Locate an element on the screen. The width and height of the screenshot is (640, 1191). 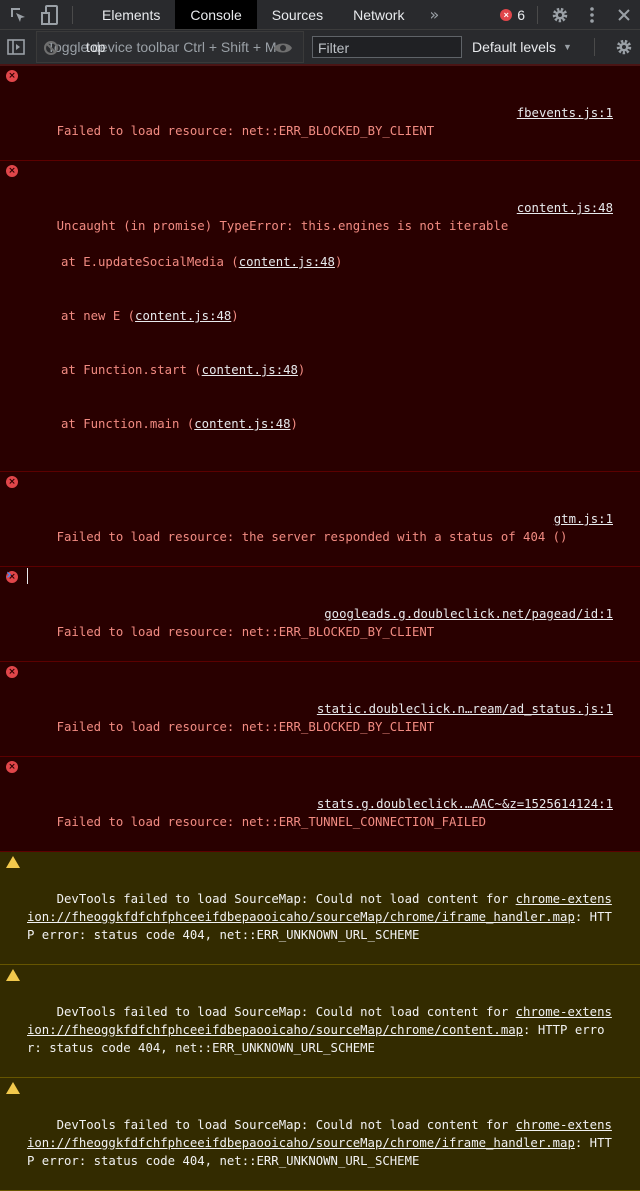
tab-elements: Elements is located at coordinates (131, 14).